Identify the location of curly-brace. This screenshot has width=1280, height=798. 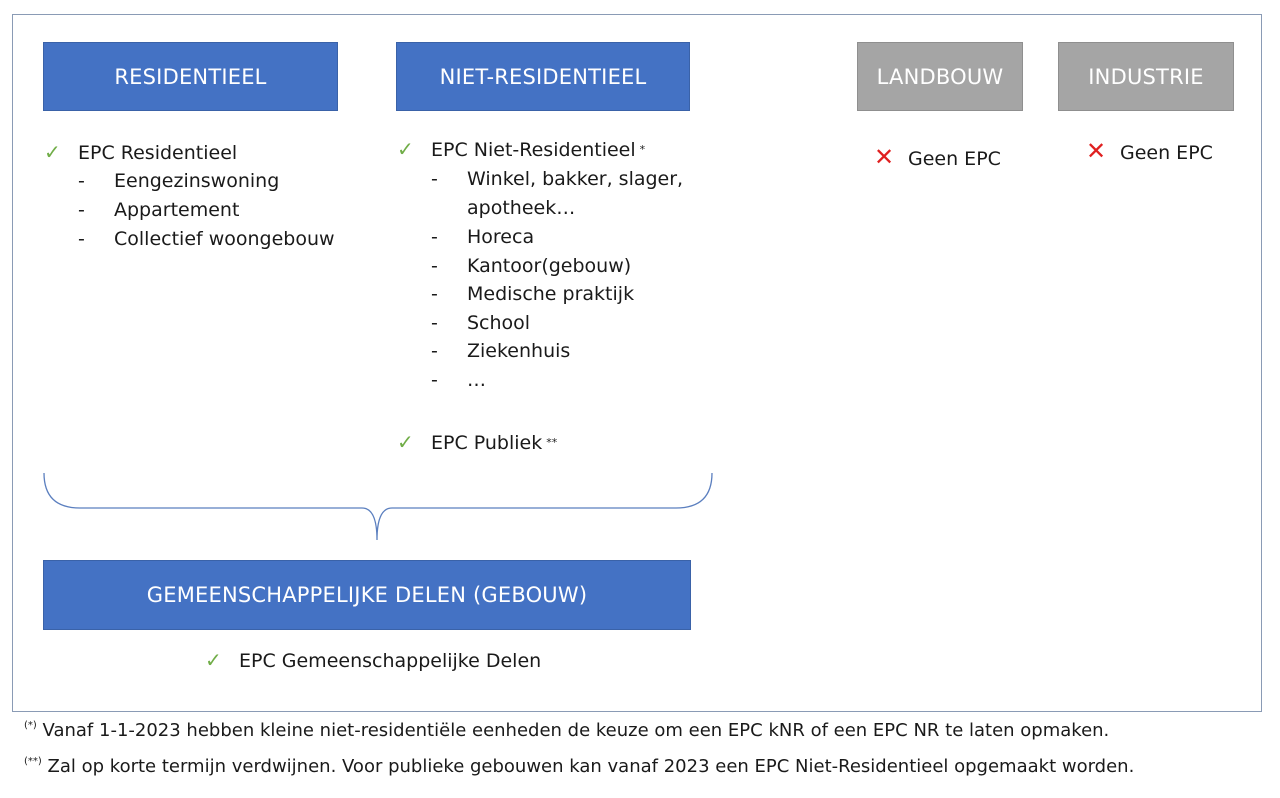
(378, 506).